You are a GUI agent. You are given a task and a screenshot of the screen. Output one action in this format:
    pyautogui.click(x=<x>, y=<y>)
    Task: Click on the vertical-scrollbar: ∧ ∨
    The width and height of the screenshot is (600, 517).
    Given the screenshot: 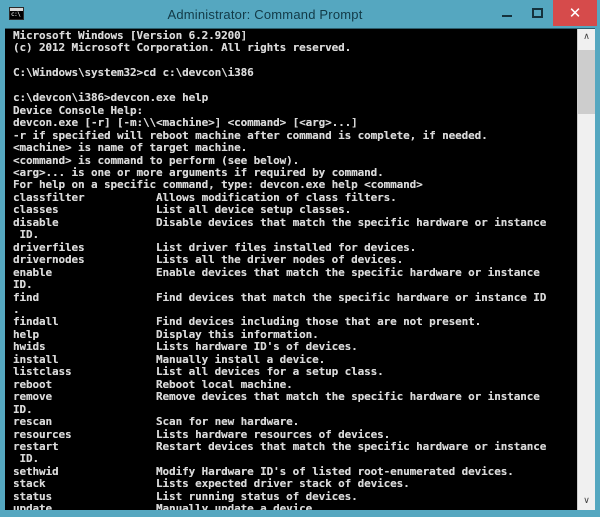 What is the action you would take?
    pyautogui.click(x=586, y=269)
    